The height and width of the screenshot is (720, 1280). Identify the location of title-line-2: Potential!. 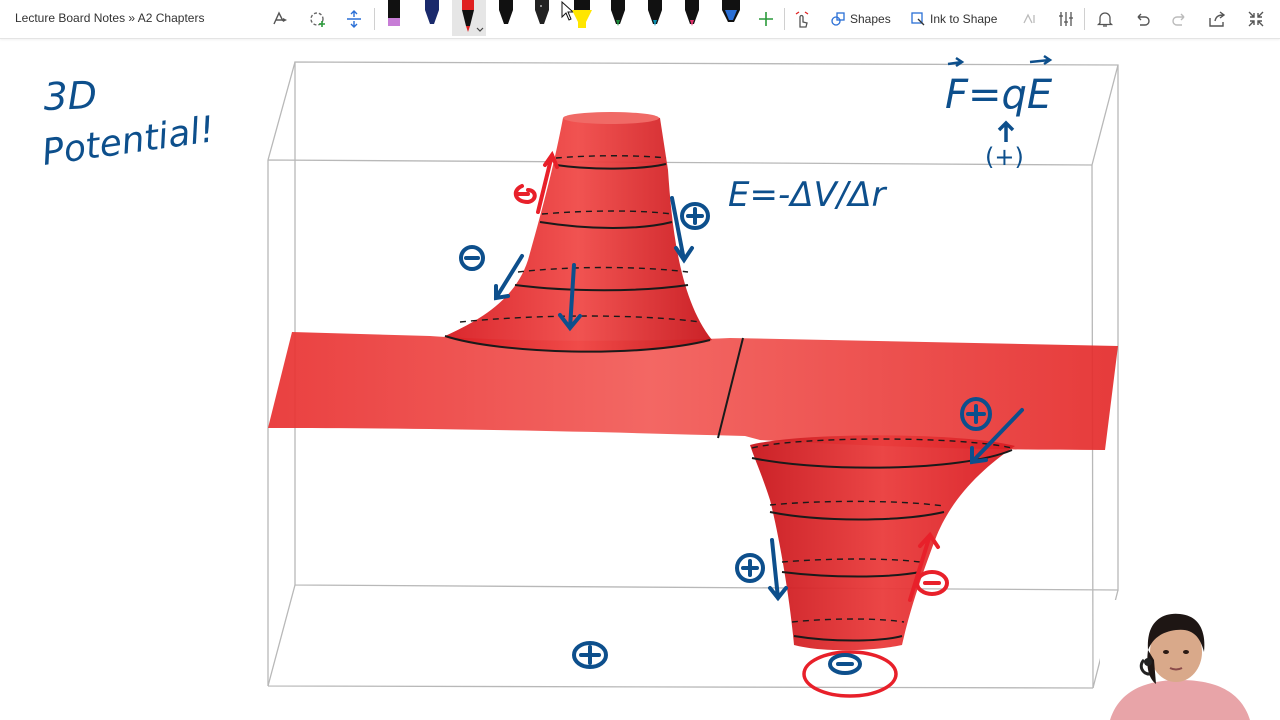
(128, 141).